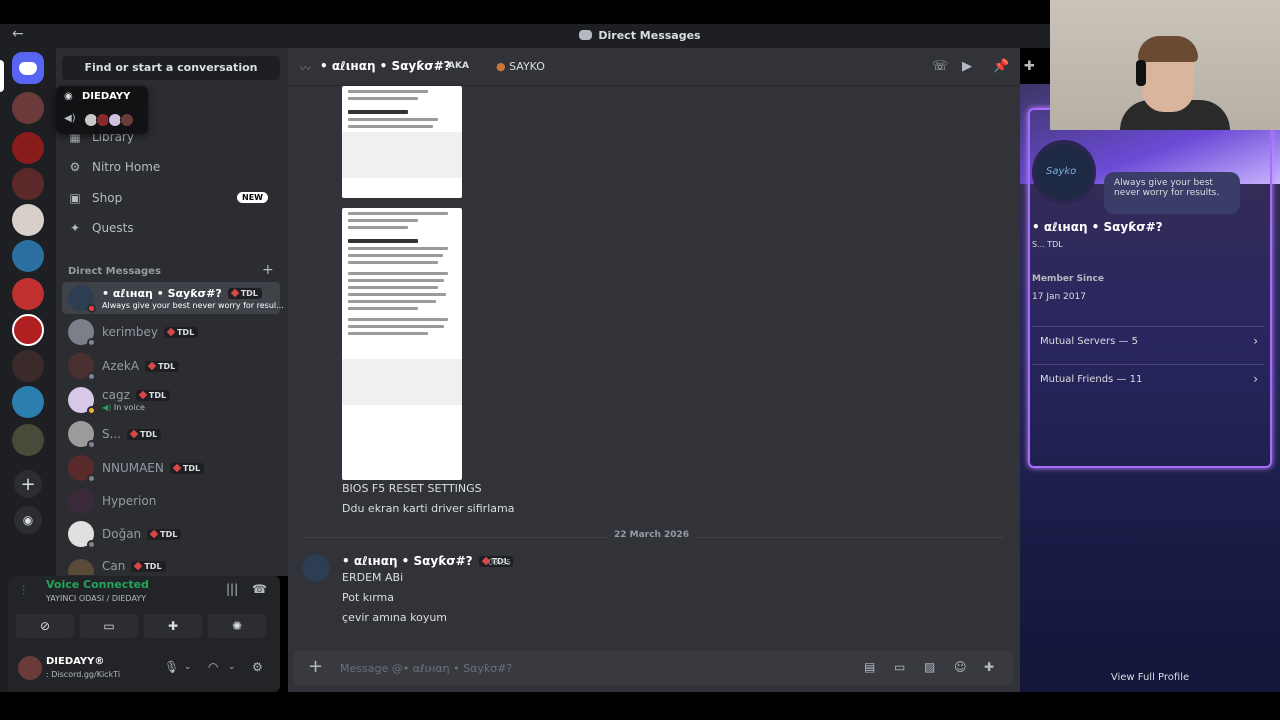 The image size is (1280, 720). What do you see at coordinates (385, 66) in the screenshot?
I see `chat-header-name: • αℓιнαη • Ѕαуƙσ#?` at bounding box center [385, 66].